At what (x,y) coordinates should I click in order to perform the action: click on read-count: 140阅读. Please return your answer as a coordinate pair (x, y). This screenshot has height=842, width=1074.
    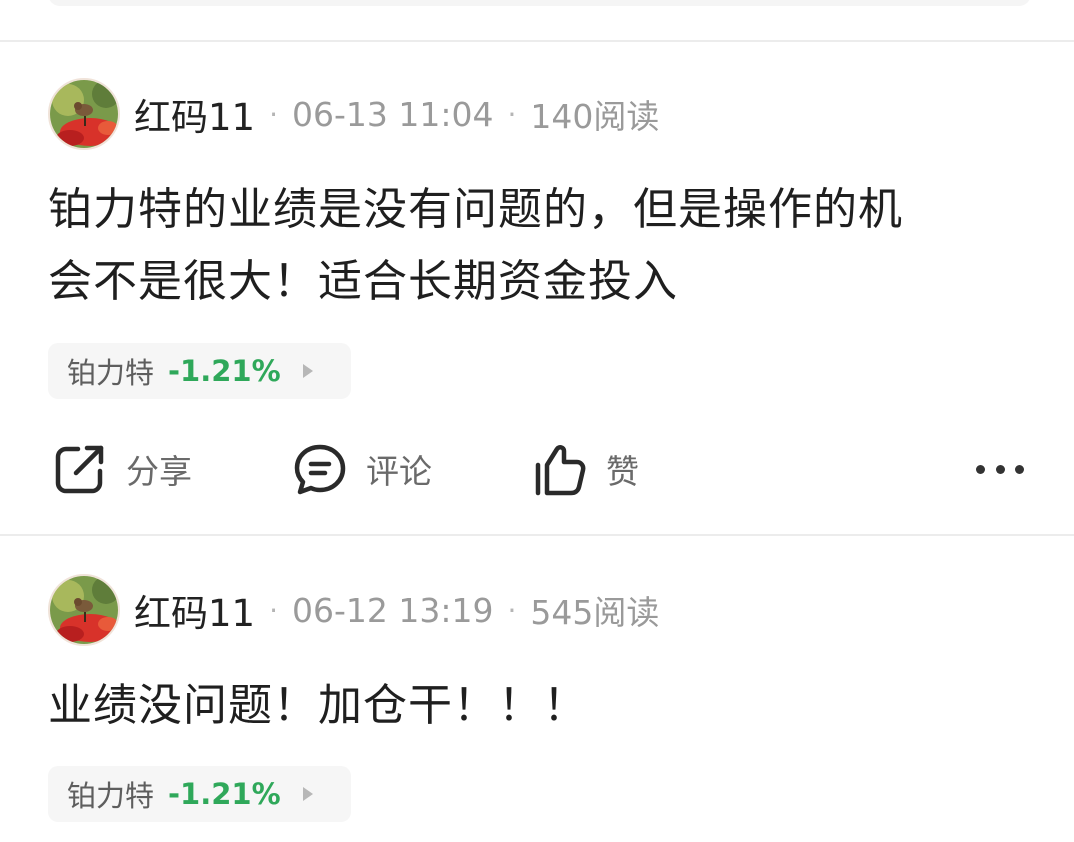
    Looking at the image, I should click on (595, 116).